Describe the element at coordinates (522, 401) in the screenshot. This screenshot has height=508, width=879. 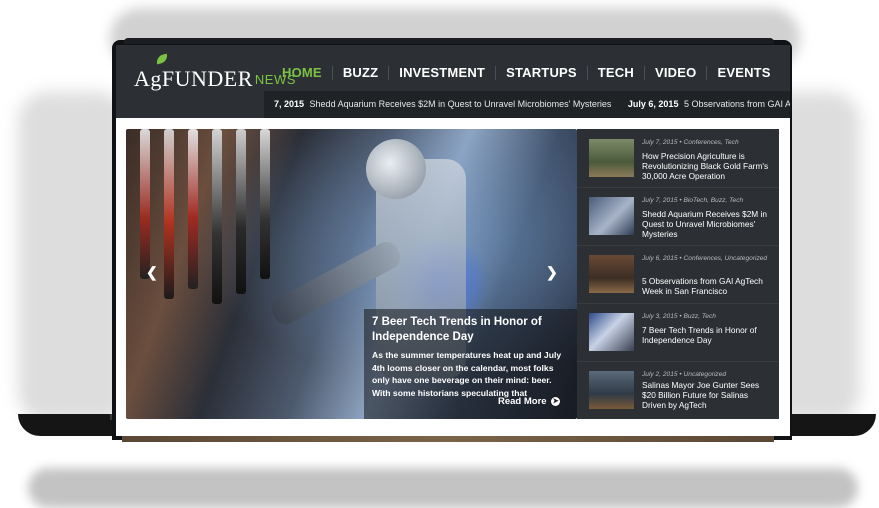
I see `read-more-label: Read More` at that location.